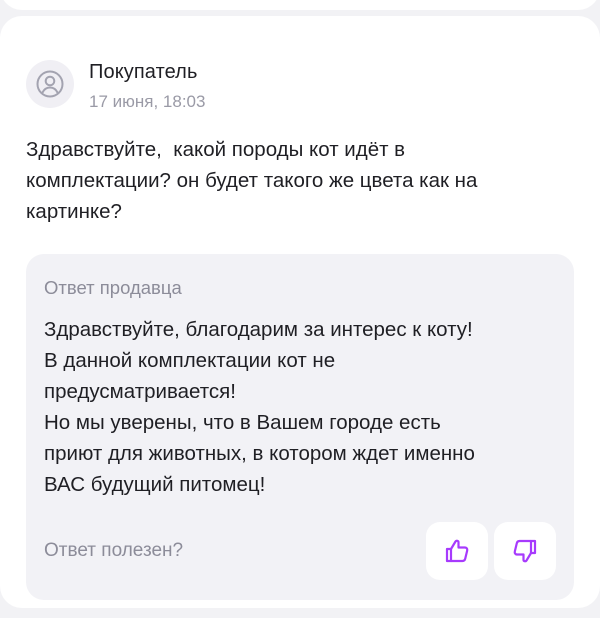  Describe the element at coordinates (114, 550) in the screenshot. I see `helpful-question: Ответ полезен?` at that location.